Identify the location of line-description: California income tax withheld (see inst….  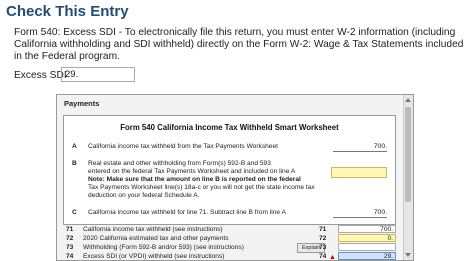
(153, 229).